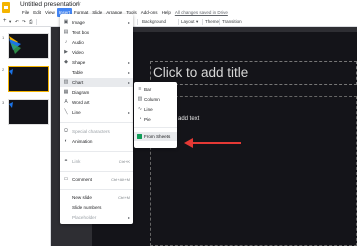  I want to click on menu-item-label: From Sheets, so click(157, 136).